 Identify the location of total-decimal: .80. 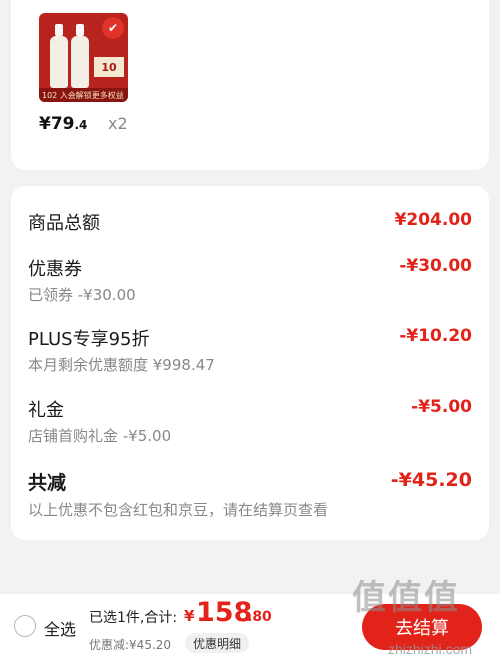
(259, 617).